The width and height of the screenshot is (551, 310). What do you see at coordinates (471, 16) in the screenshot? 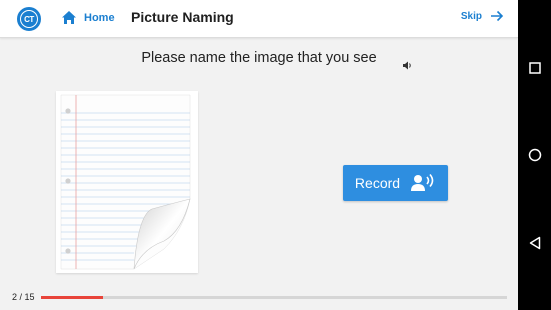
I see `skip-label: Skip` at bounding box center [471, 16].